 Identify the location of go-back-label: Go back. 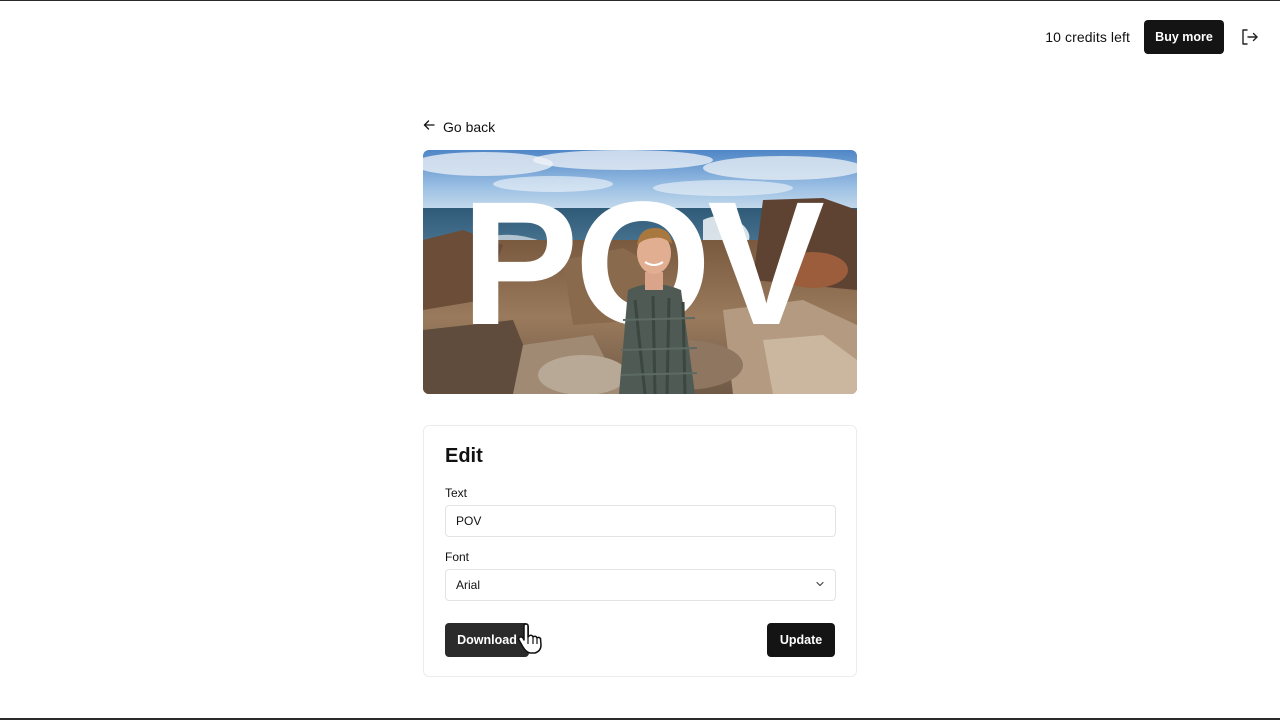
(469, 127).